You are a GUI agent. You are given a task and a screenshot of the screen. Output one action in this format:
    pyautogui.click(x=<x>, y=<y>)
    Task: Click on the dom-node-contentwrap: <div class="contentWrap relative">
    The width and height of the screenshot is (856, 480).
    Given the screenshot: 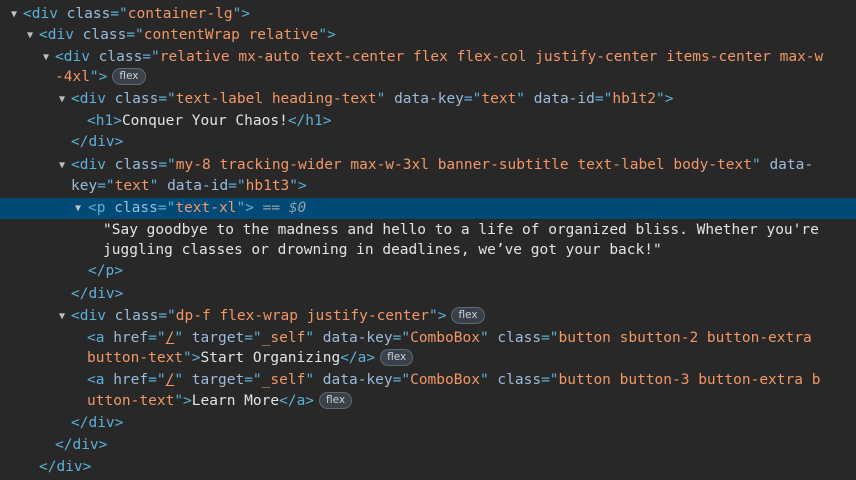 What is the action you would take?
    pyautogui.click(x=428, y=35)
    